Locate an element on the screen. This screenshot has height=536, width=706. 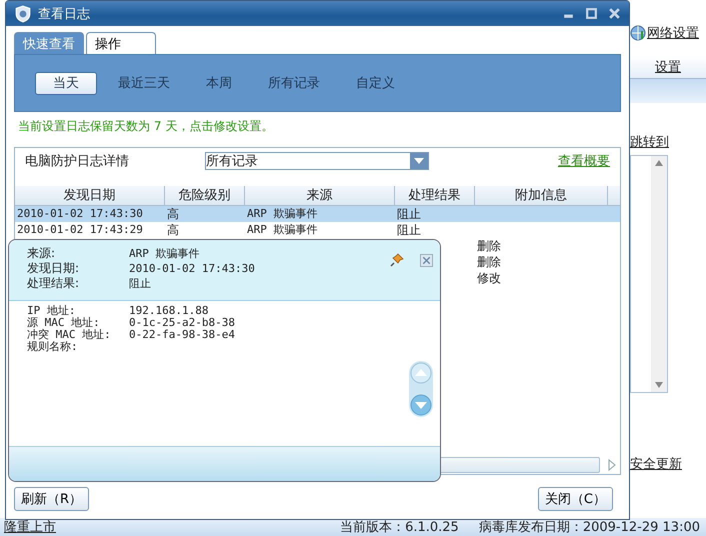
column-header: 处理结果 is located at coordinates (435, 195).